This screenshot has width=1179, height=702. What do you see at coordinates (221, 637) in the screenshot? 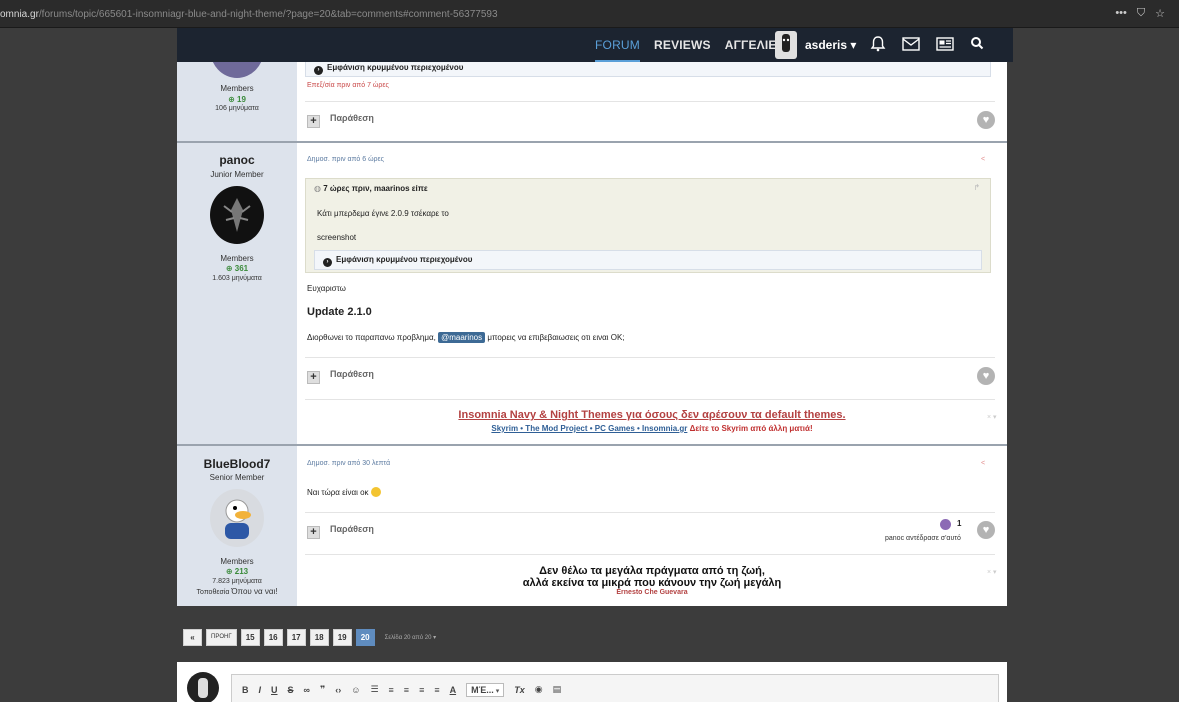
I see `prev-page-button: ΠΡΟΗΓ` at bounding box center [221, 637].